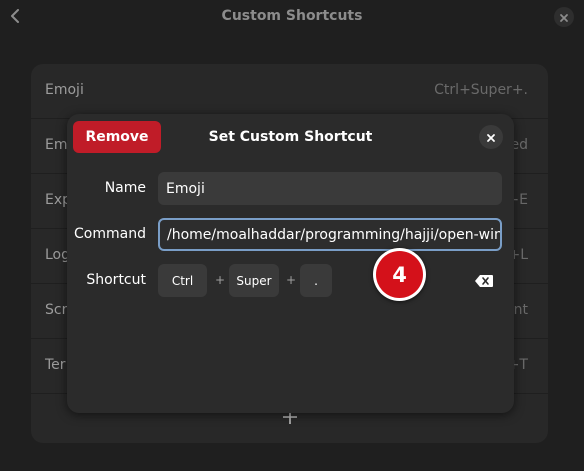 This screenshot has height=471, width=584. I want to click on keycap-super: Super, so click(254, 280).